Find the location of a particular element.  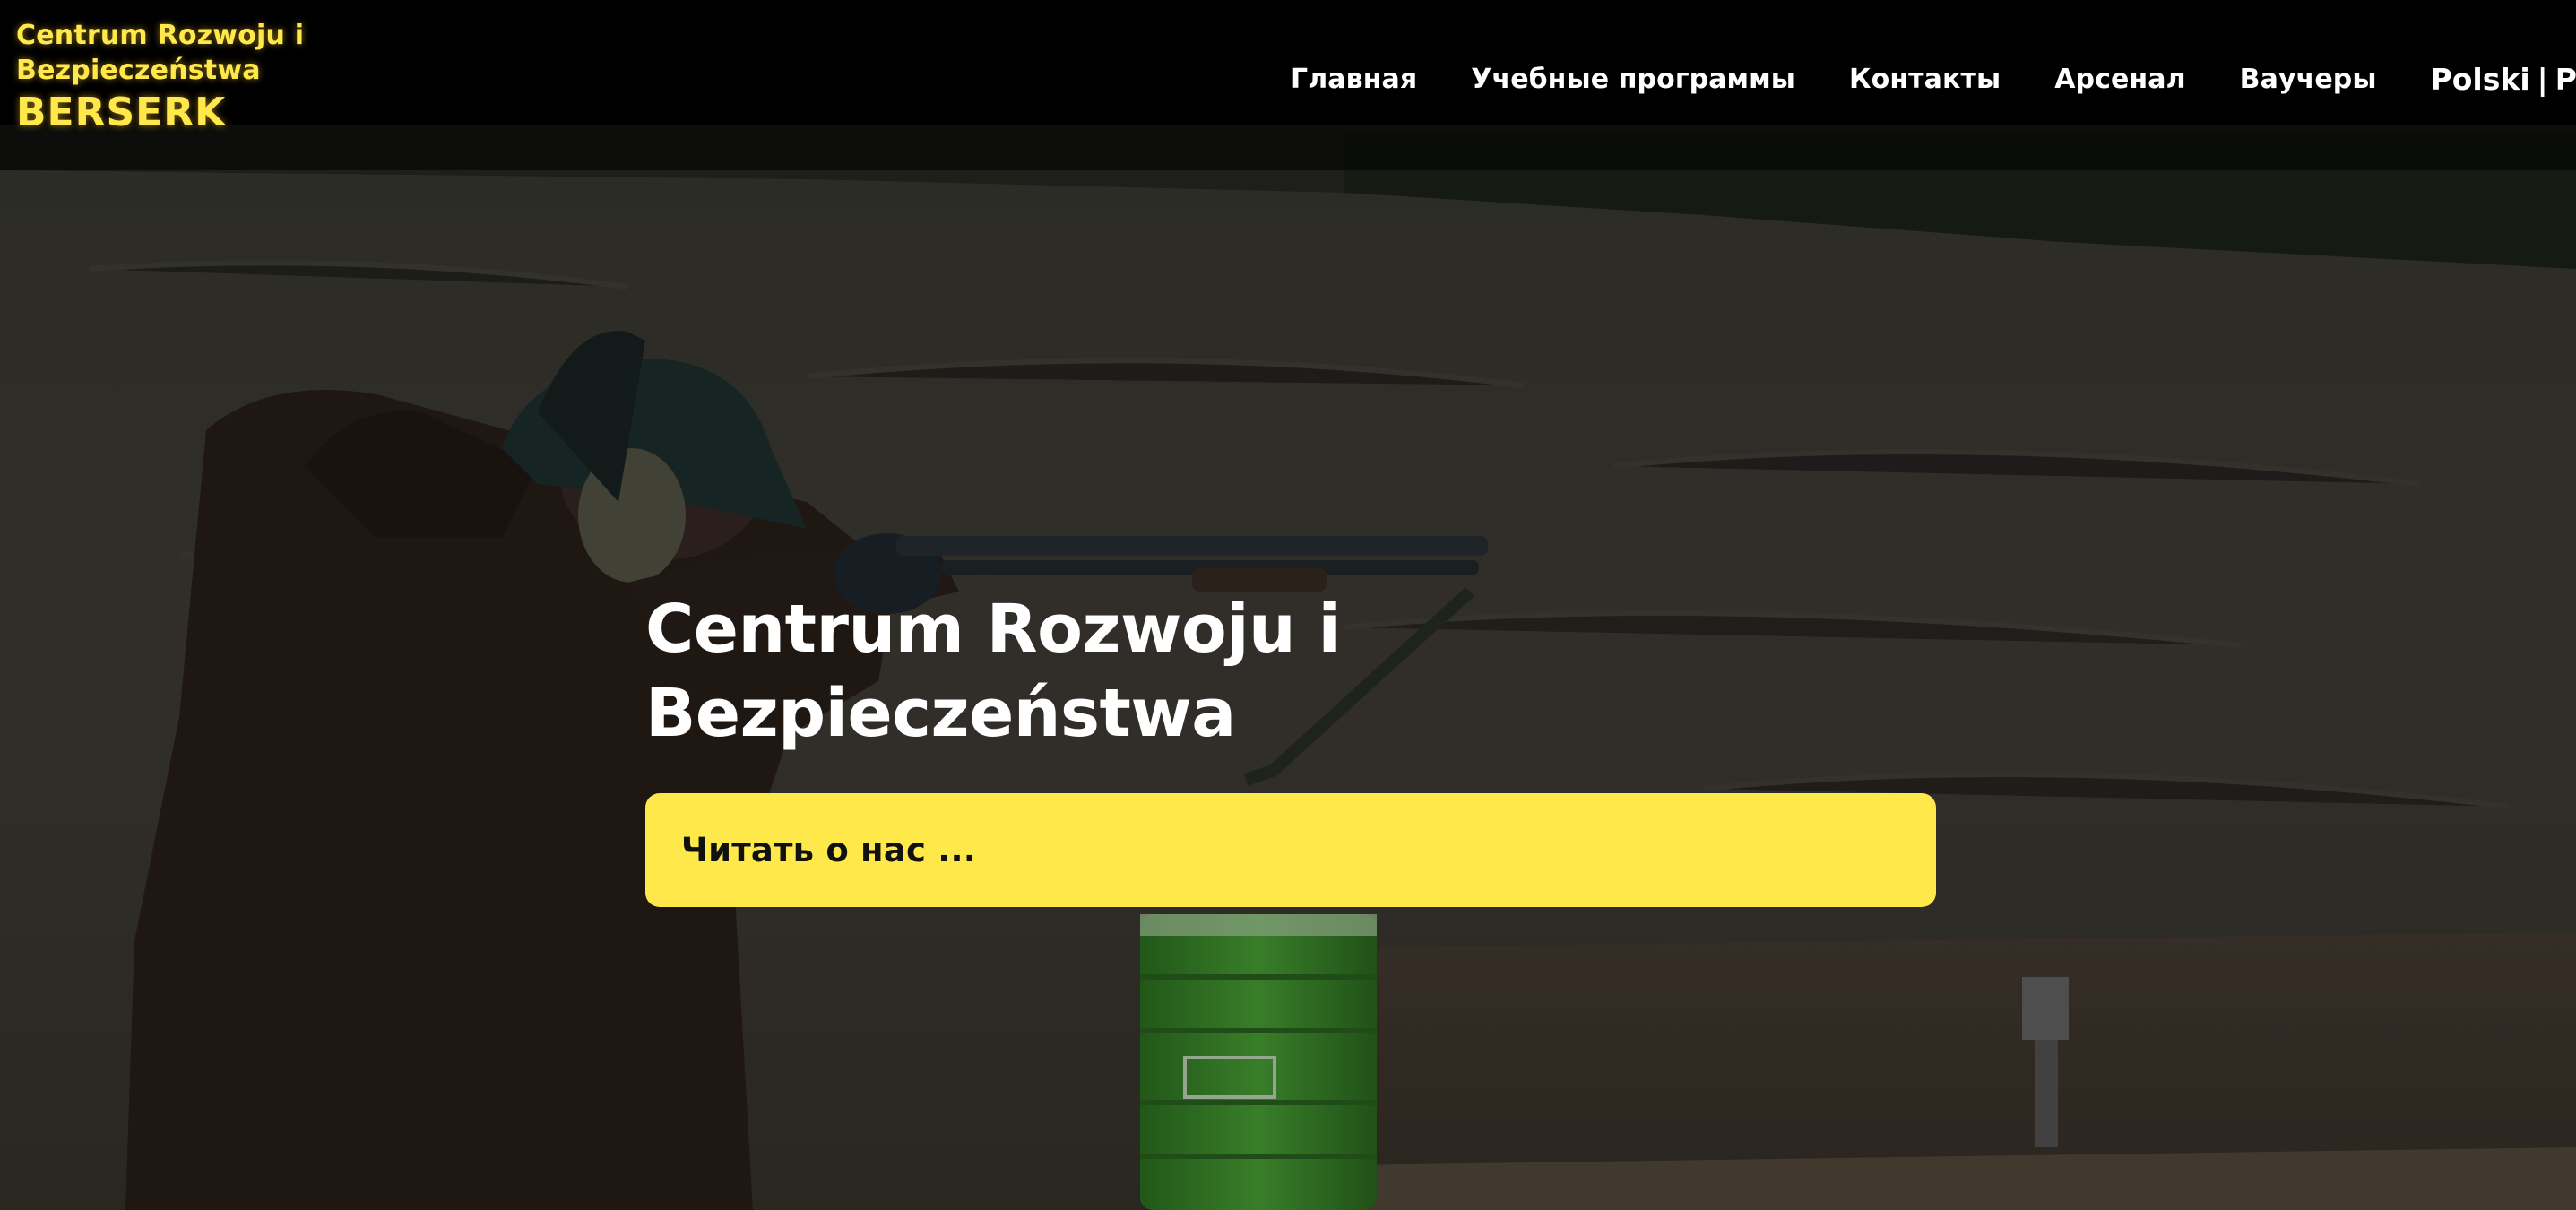

hero-title-line-2: Bezpieczeństwa is located at coordinates (940, 713).